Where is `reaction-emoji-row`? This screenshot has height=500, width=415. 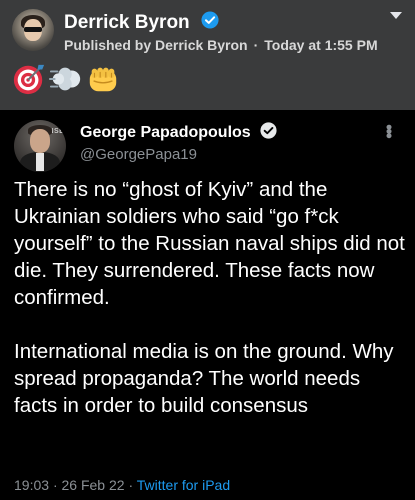
reaction-emoji-row is located at coordinates (66, 79).